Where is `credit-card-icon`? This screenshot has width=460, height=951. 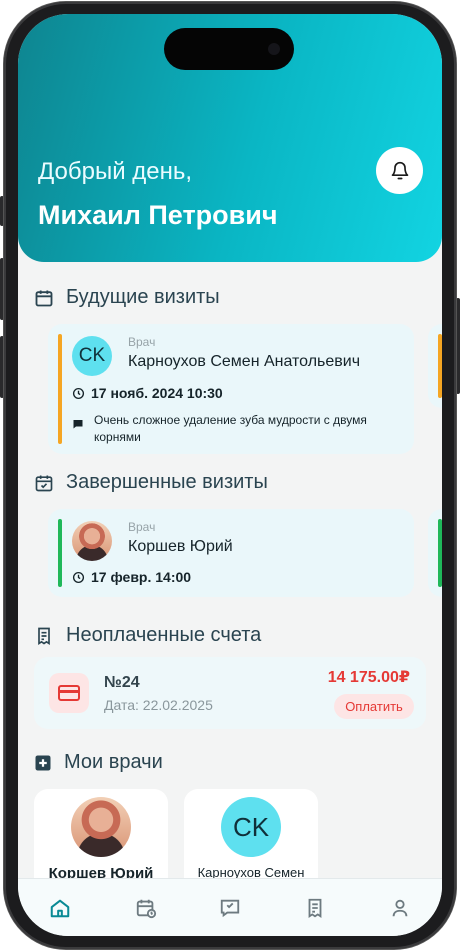
credit-card-icon is located at coordinates (69, 693).